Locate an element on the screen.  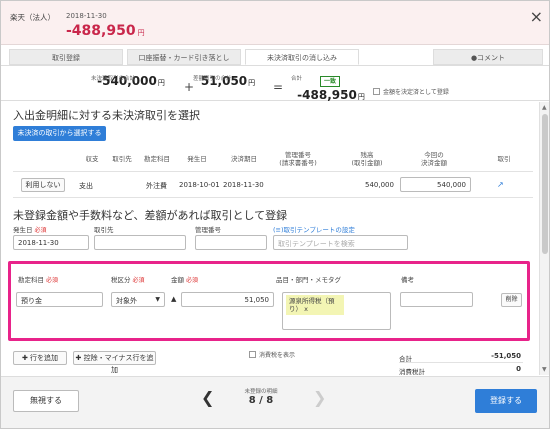
col-control-no: 管理番号 (請求書番号) is located at coordinates (298, 159).